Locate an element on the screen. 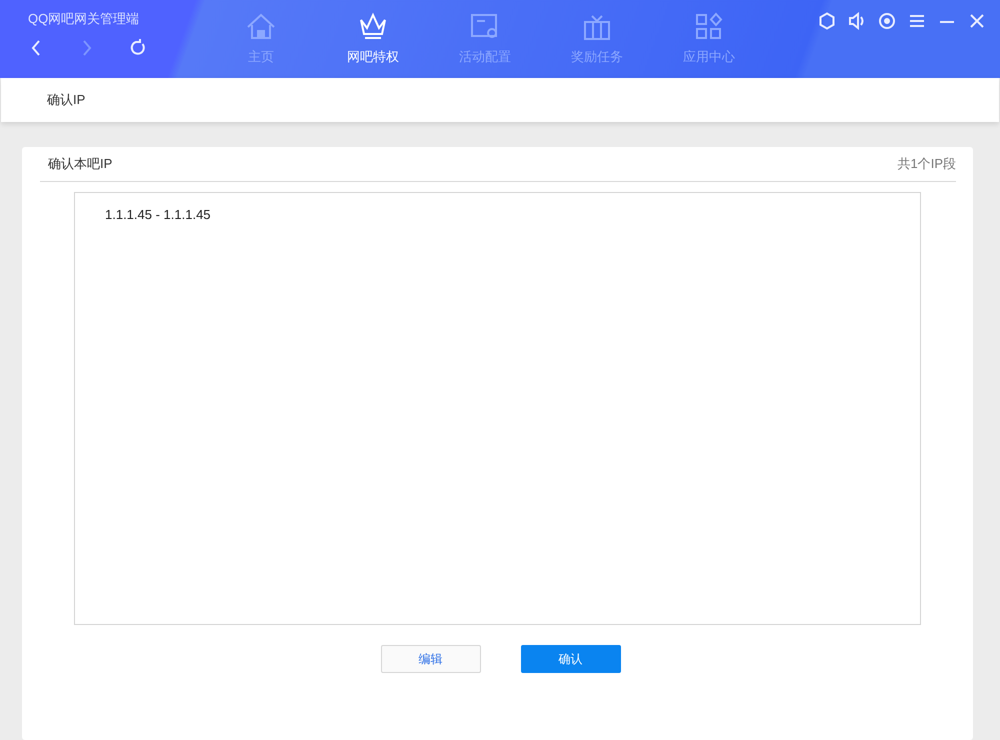  house-icon is located at coordinates (261, 27).